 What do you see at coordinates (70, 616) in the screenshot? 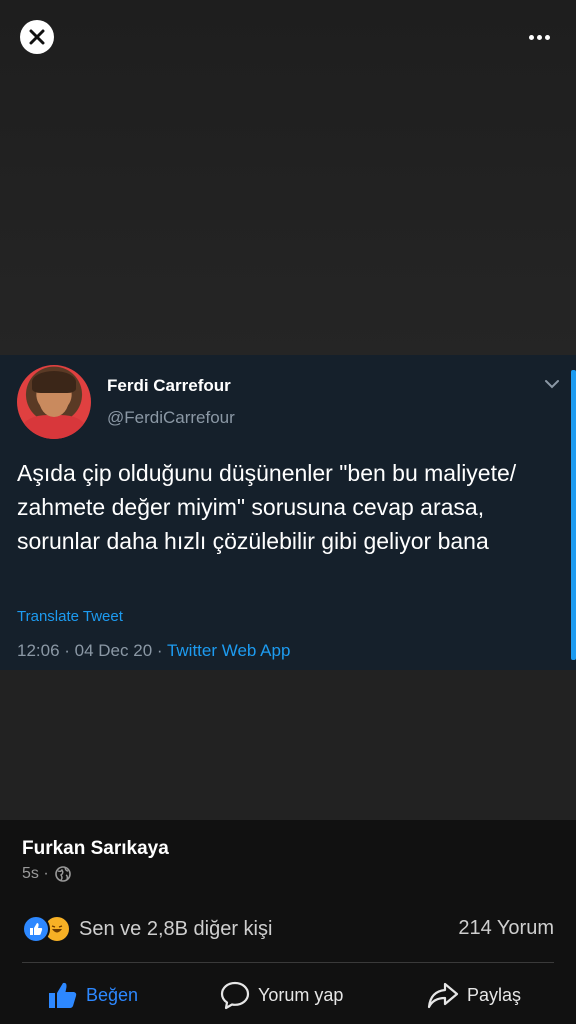
I see `translate-tweet-link: Translate Tweet` at bounding box center [70, 616].